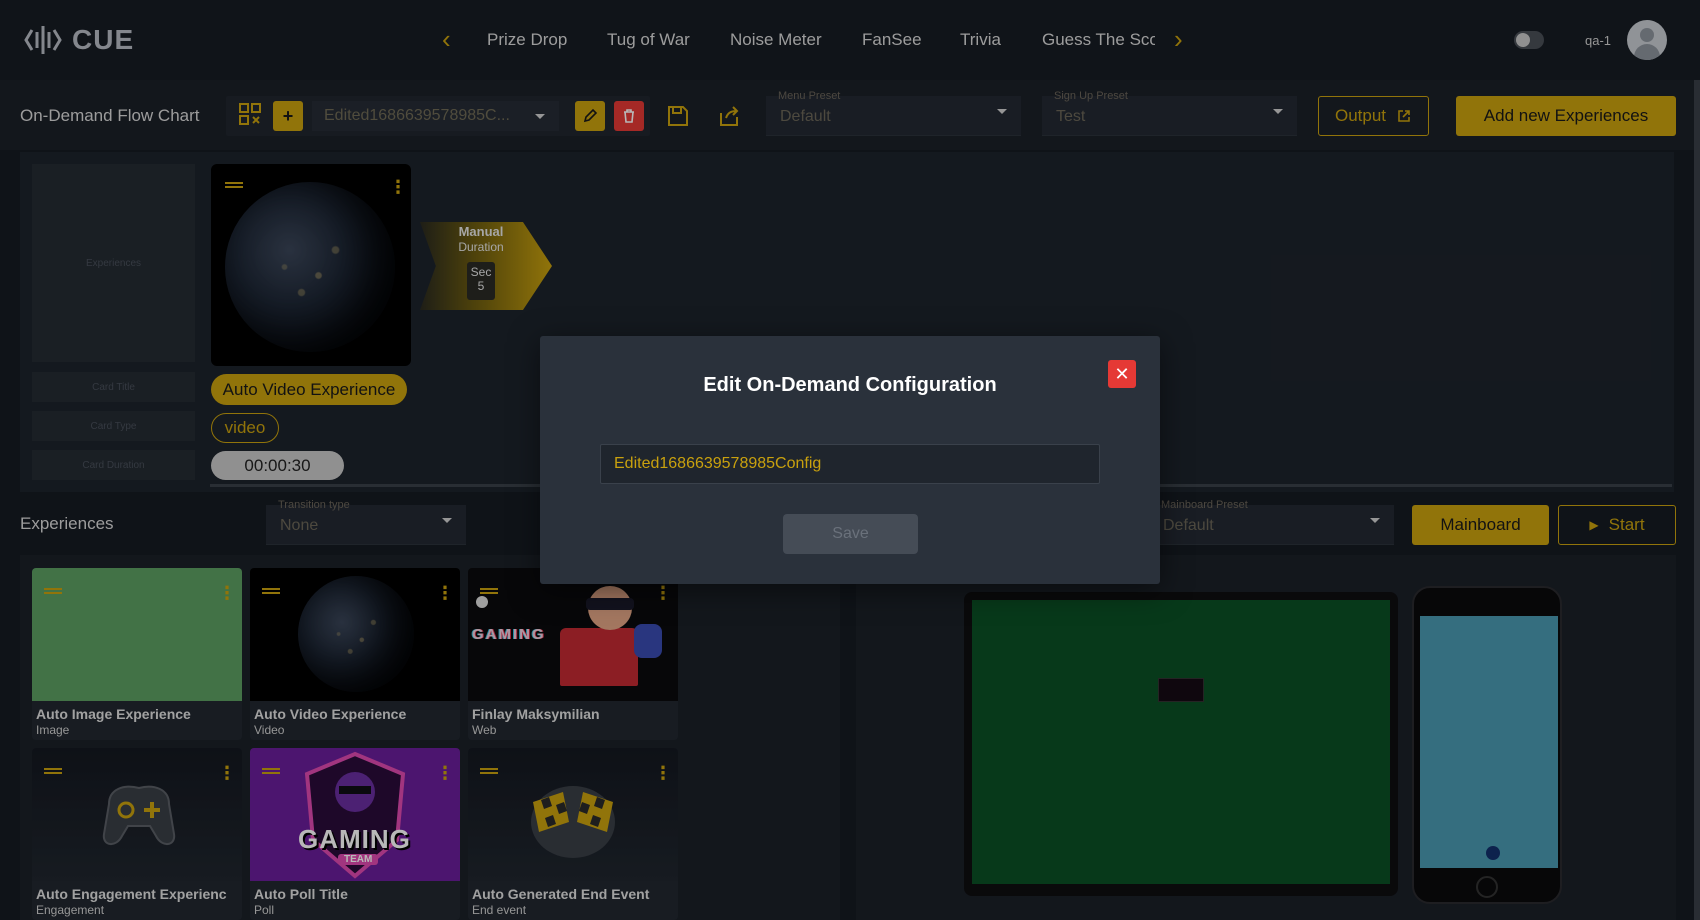  Describe the element at coordinates (850, 534) in the screenshot. I see `save-button: Save` at that location.